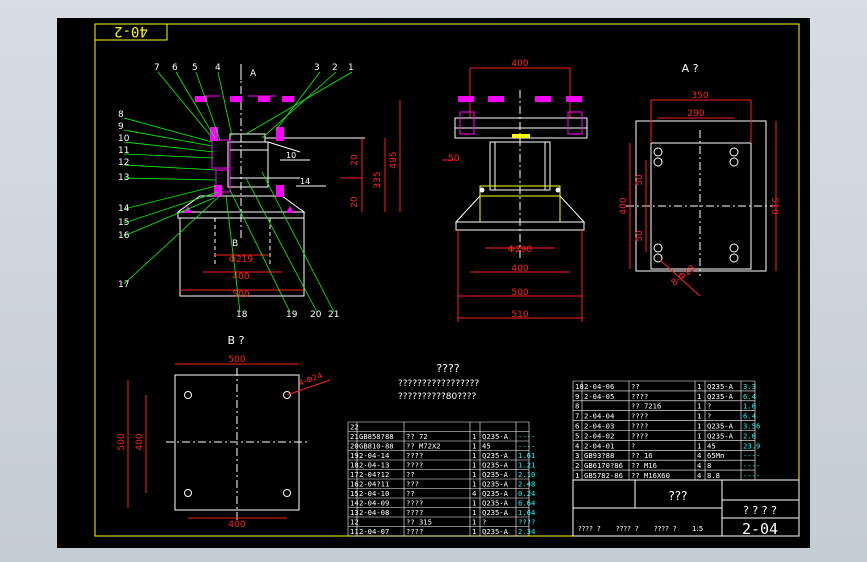 Image resolution: width=867 pixels, height=562 pixels. I want to click on dim-500: 500, so click(240, 295).